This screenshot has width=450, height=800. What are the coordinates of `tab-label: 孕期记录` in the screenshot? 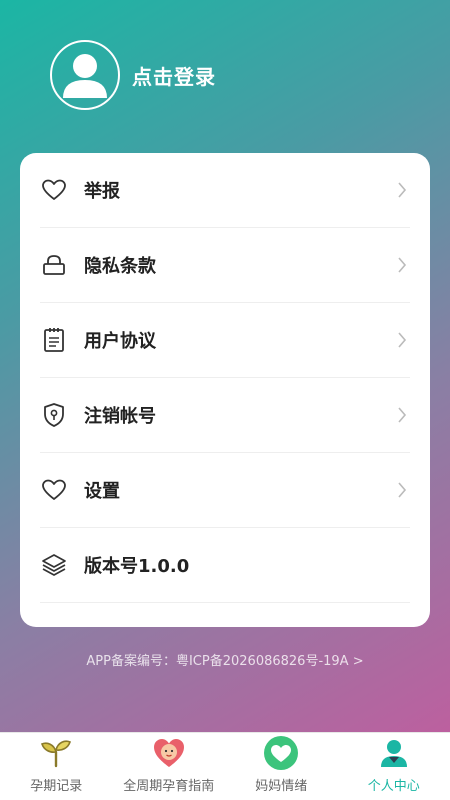 It's located at (56, 786).